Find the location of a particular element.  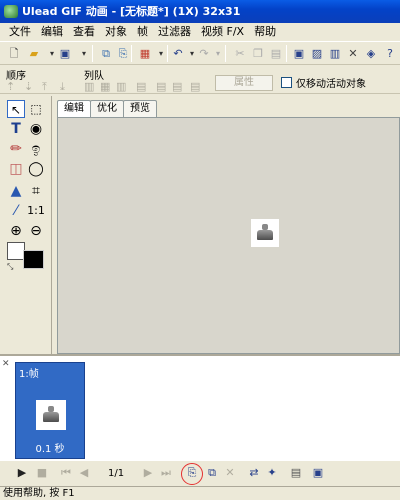

duplicate-frame-icon: ⧉ is located at coordinates (212, 473).